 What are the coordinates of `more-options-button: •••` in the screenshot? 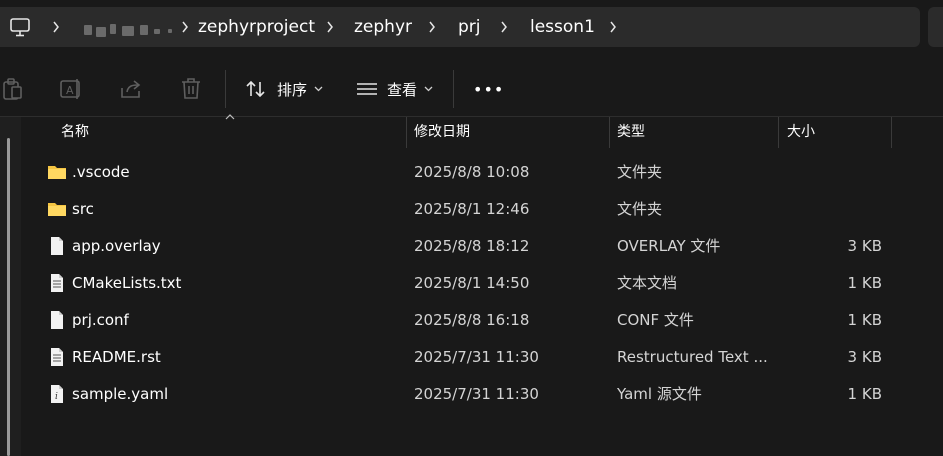 It's located at (488, 89).